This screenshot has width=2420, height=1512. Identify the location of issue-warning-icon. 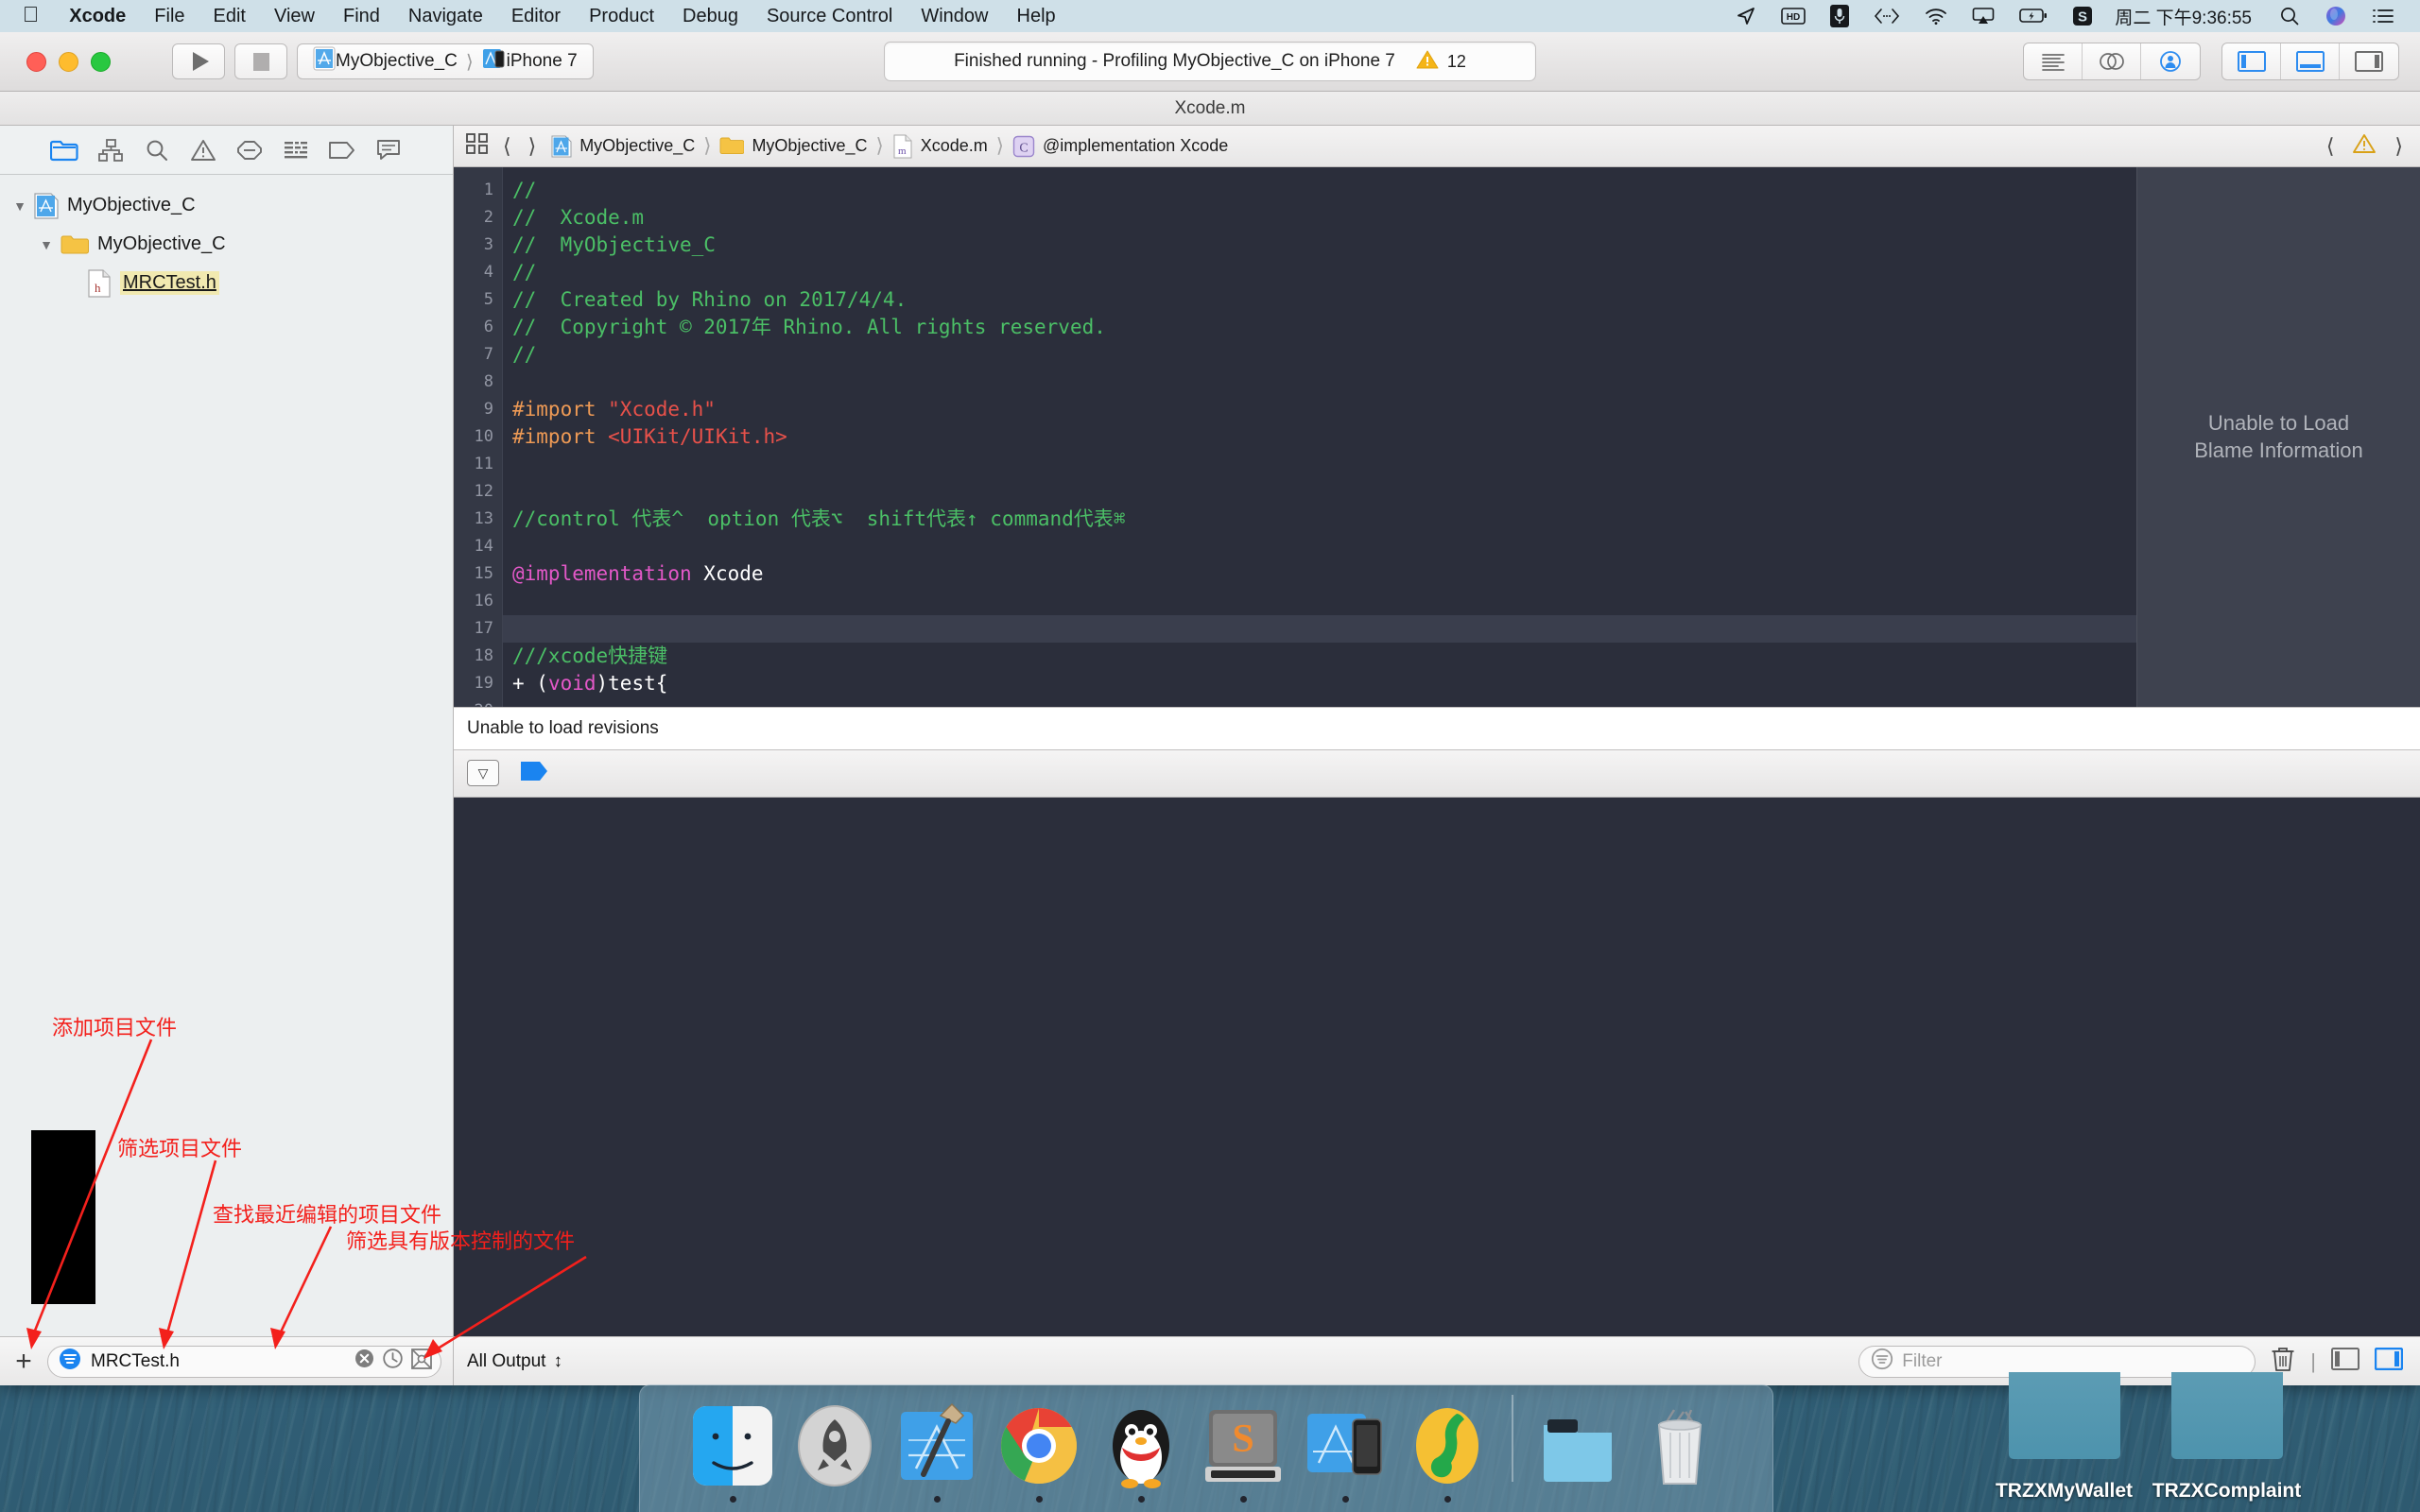
(2365, 146).